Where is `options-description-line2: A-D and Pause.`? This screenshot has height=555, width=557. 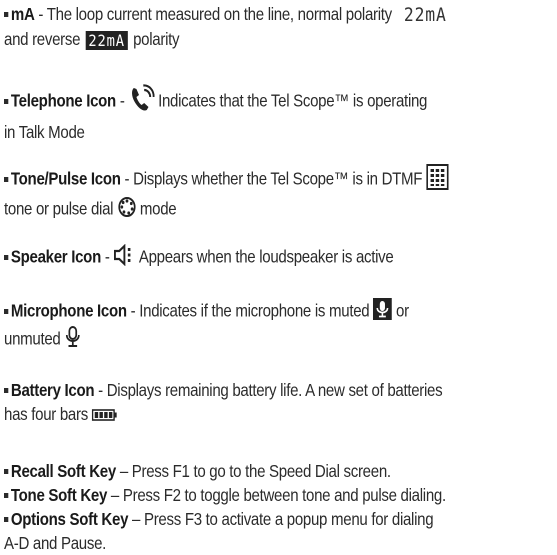 options-description-line2: A-D and Pause. is located at coordinates (55, 543).